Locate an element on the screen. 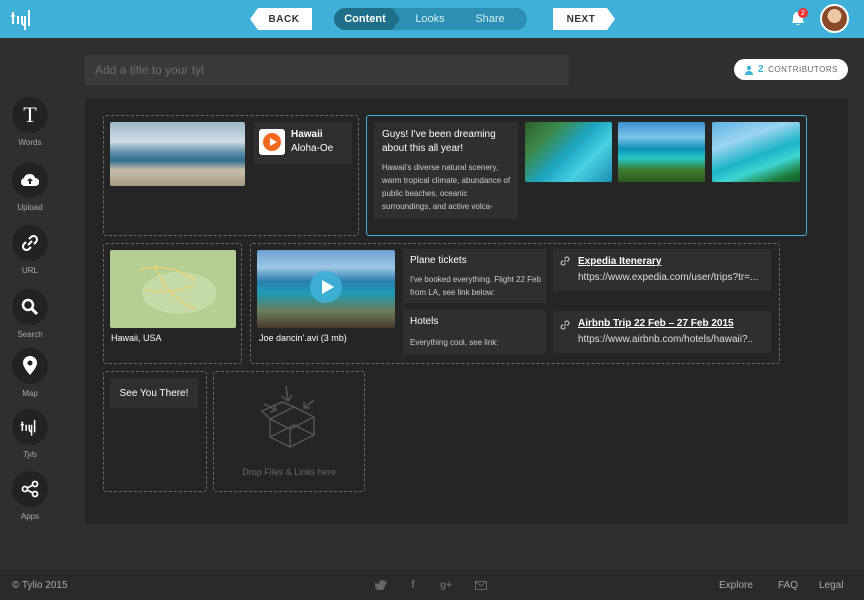 The height and width of the screenshot is (600, 864). tile-map: Hawaii, USA is located at coordinates (172, 303).